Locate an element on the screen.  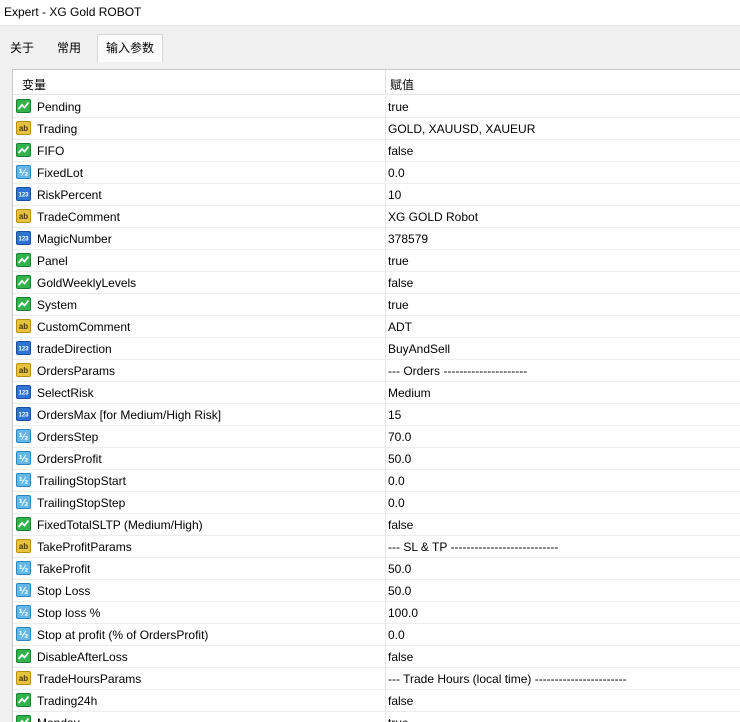
table-row: ½TrailingStopStep0.0 is located at coordinates (376, 503).